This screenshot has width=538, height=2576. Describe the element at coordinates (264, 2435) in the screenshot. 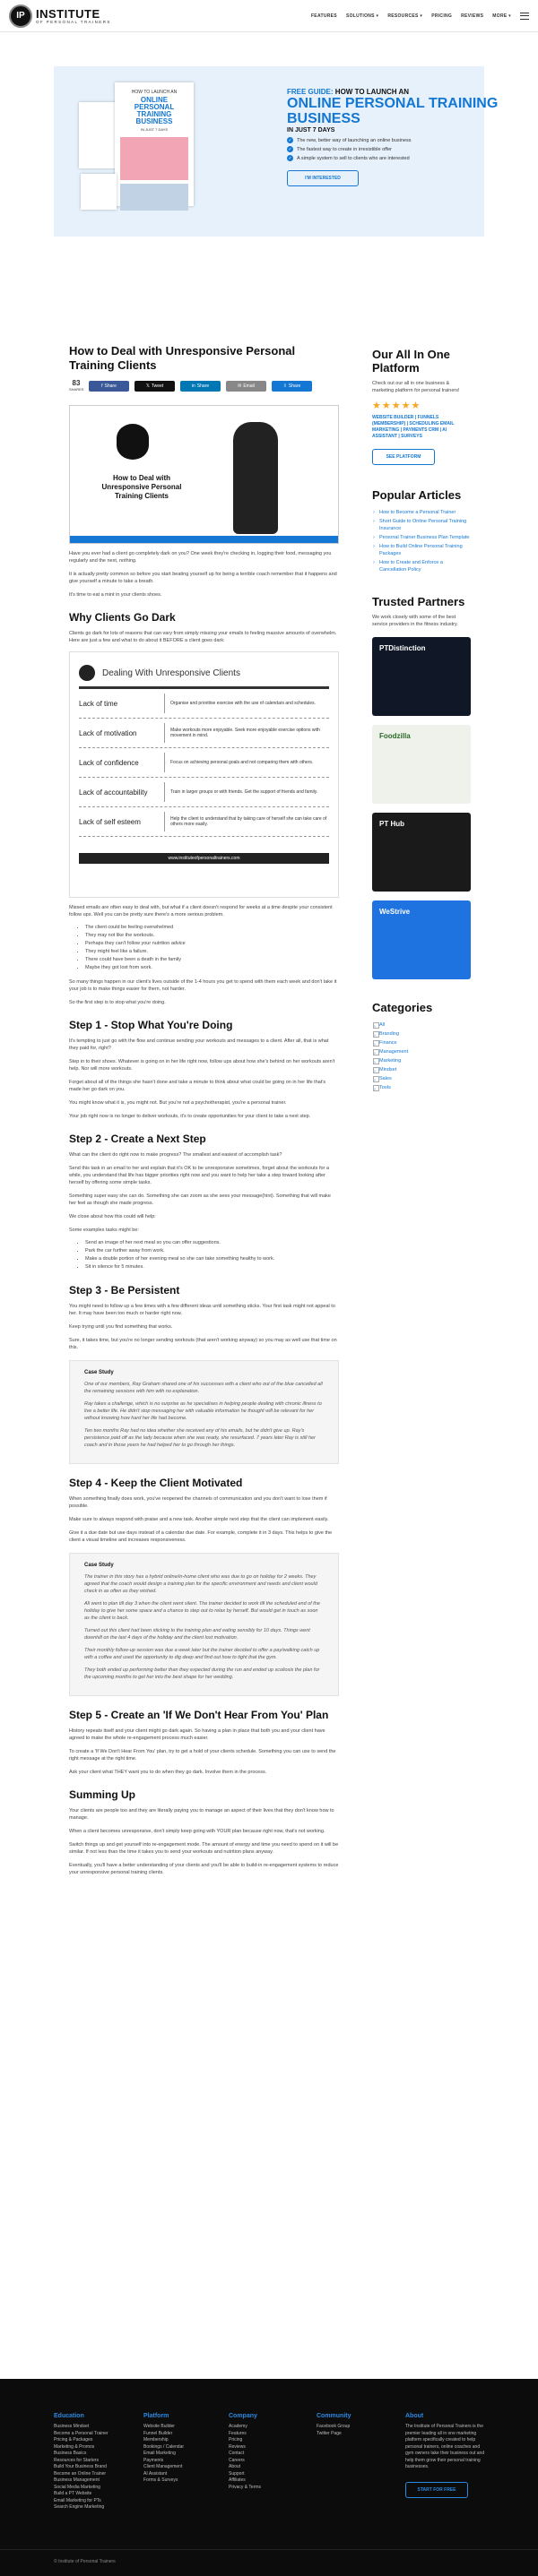

I see `footer-link: Features` at that location.